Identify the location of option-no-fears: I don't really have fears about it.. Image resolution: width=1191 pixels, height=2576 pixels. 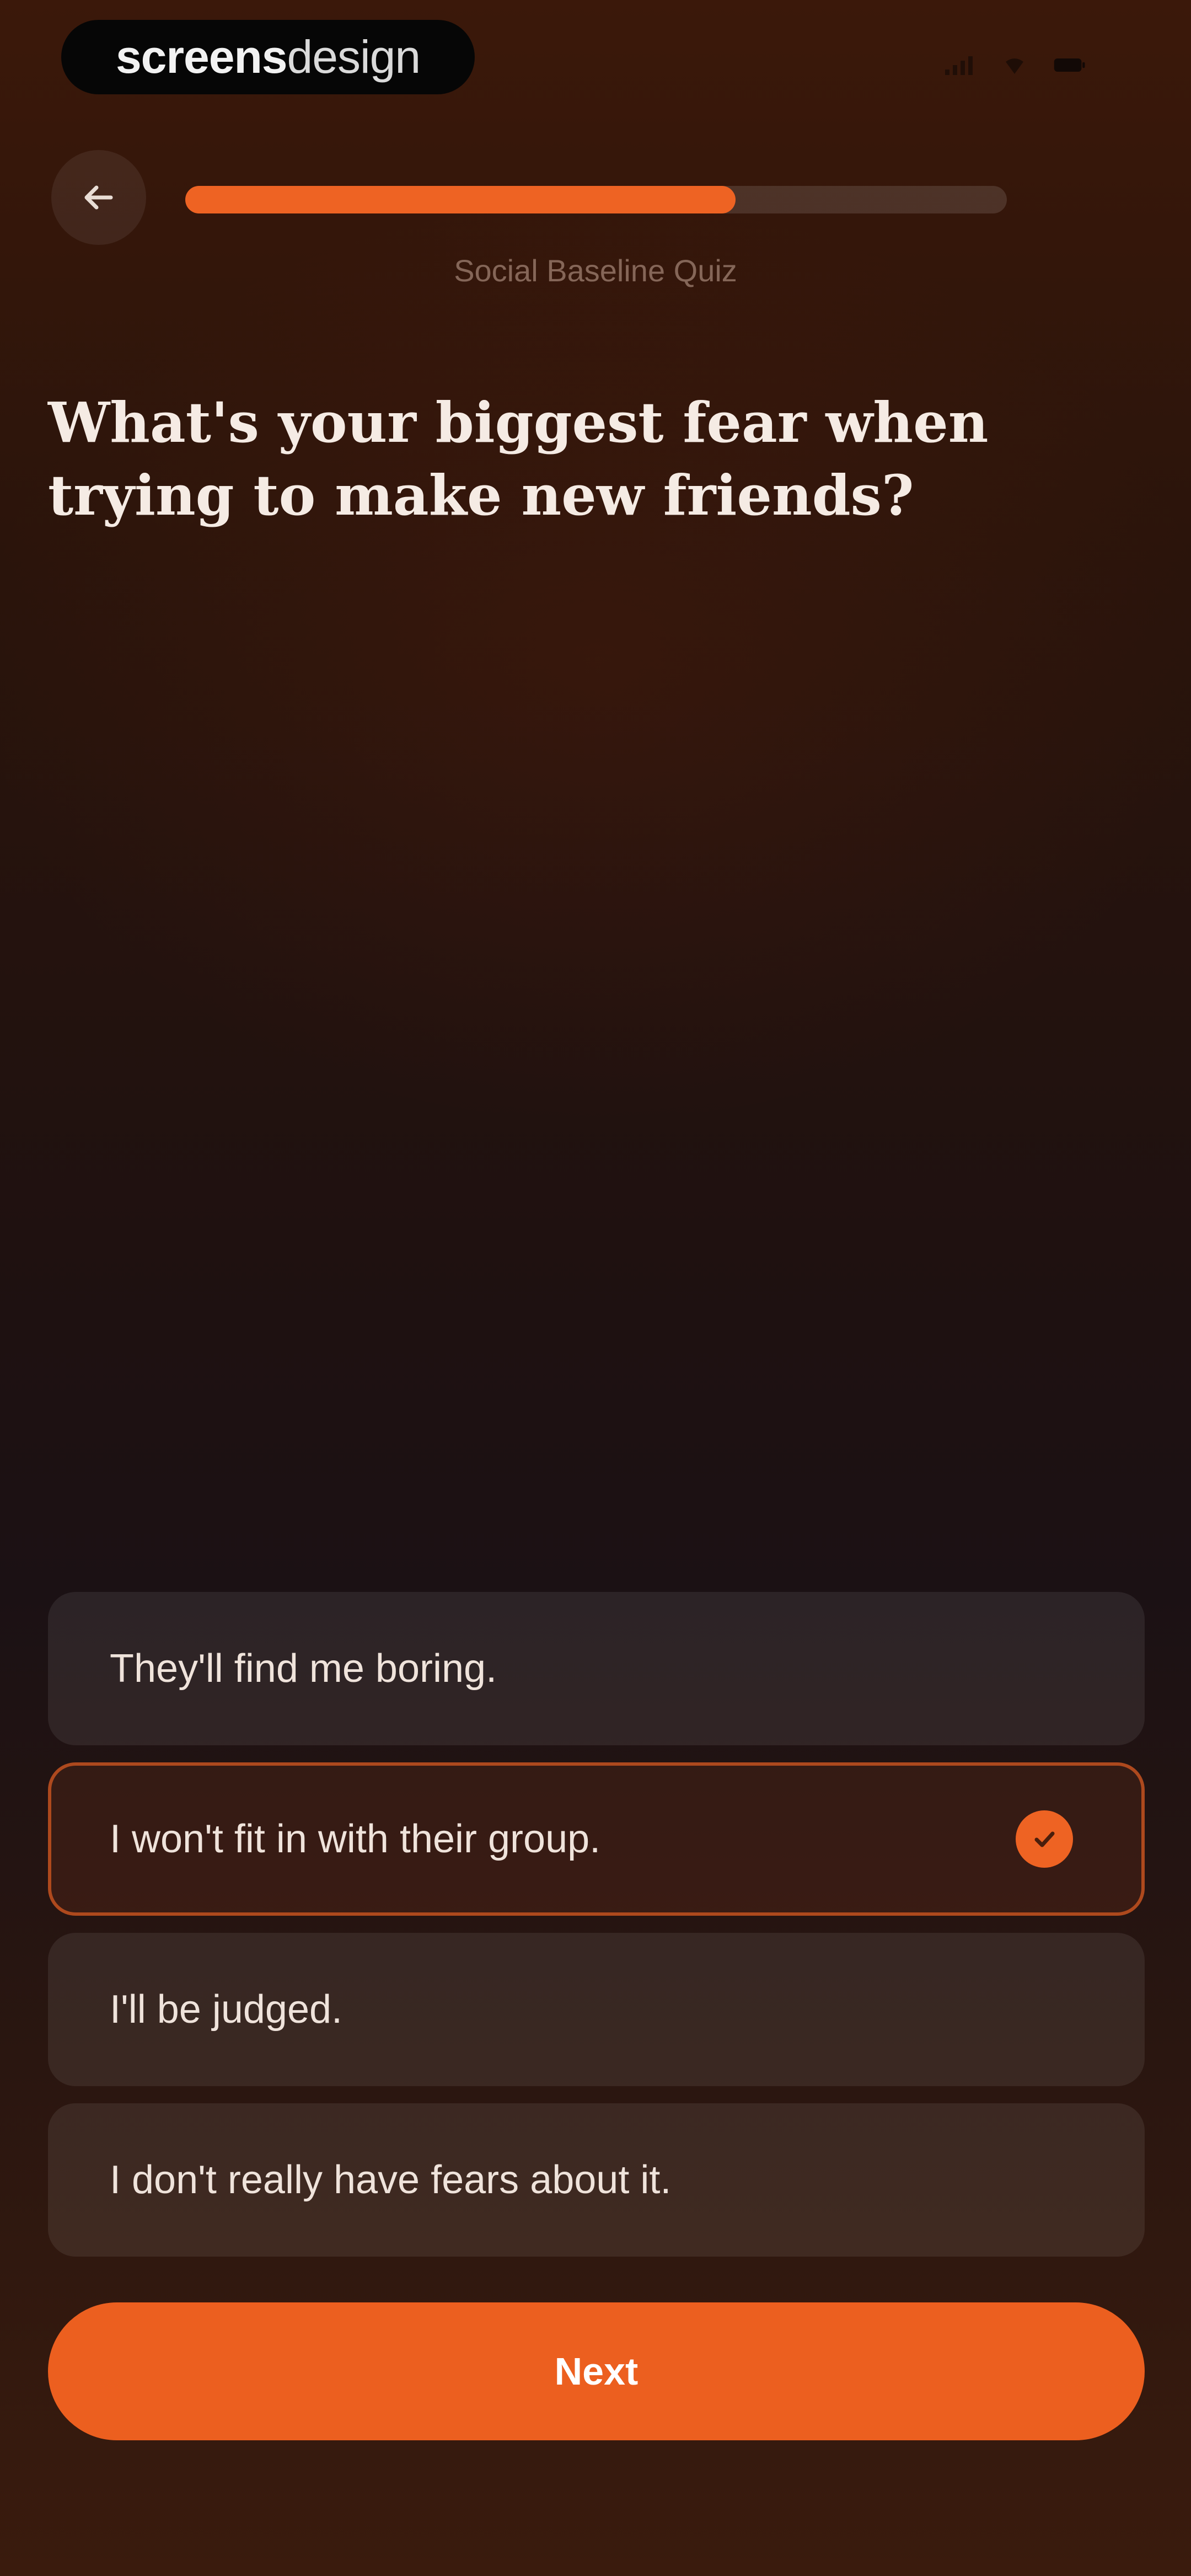
(596, 2180).